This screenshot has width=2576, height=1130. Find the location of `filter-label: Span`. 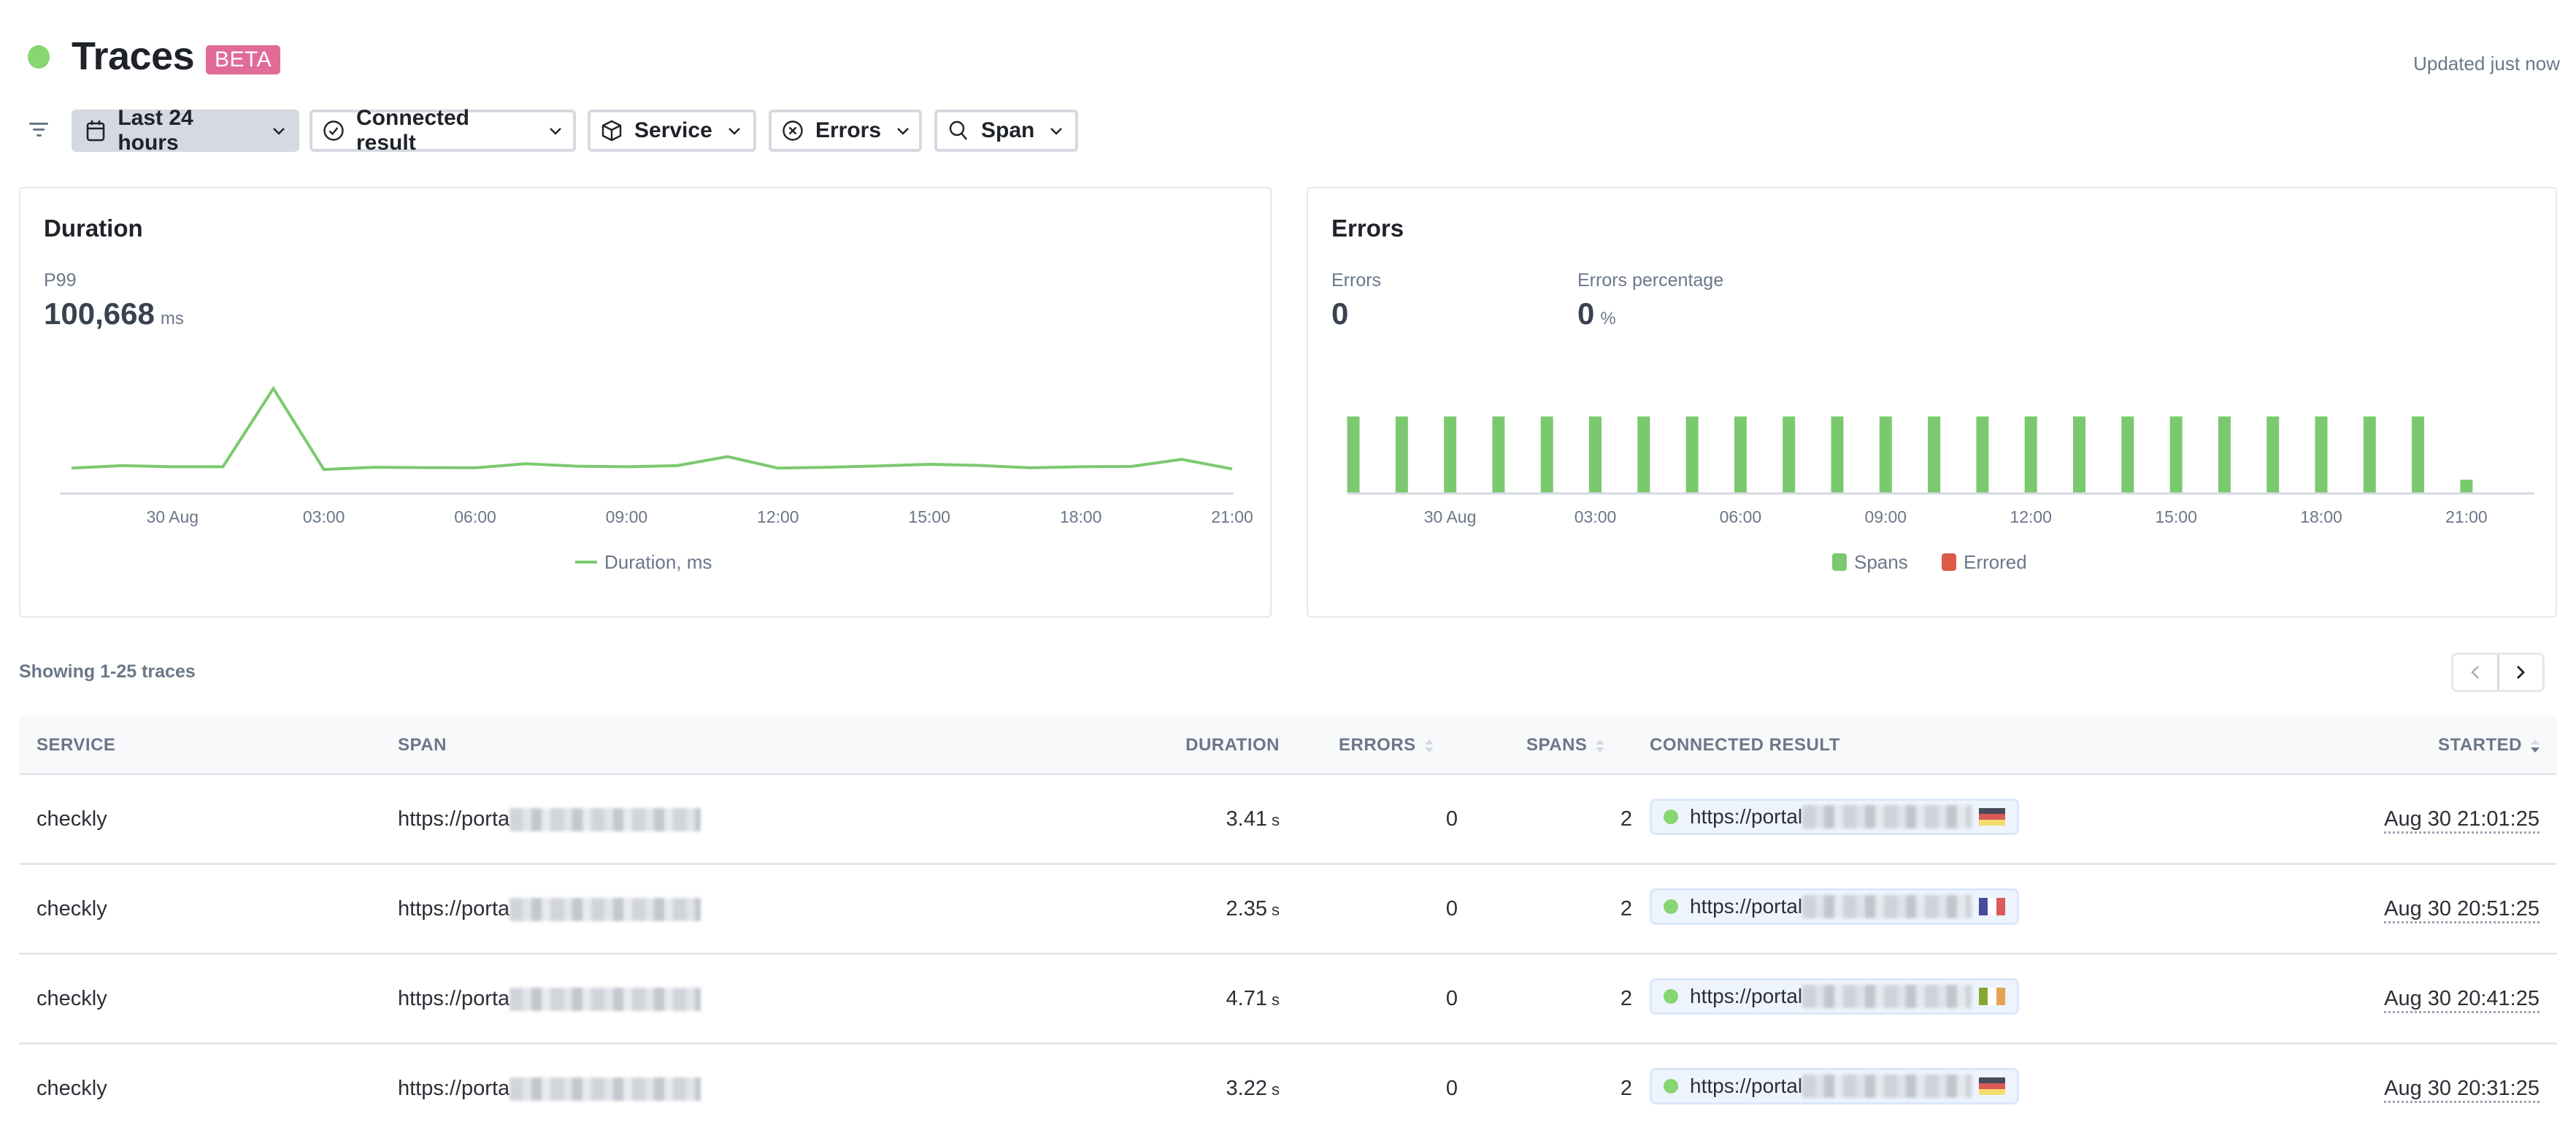

filter-label: Span is located at coordinates (1008, 130).